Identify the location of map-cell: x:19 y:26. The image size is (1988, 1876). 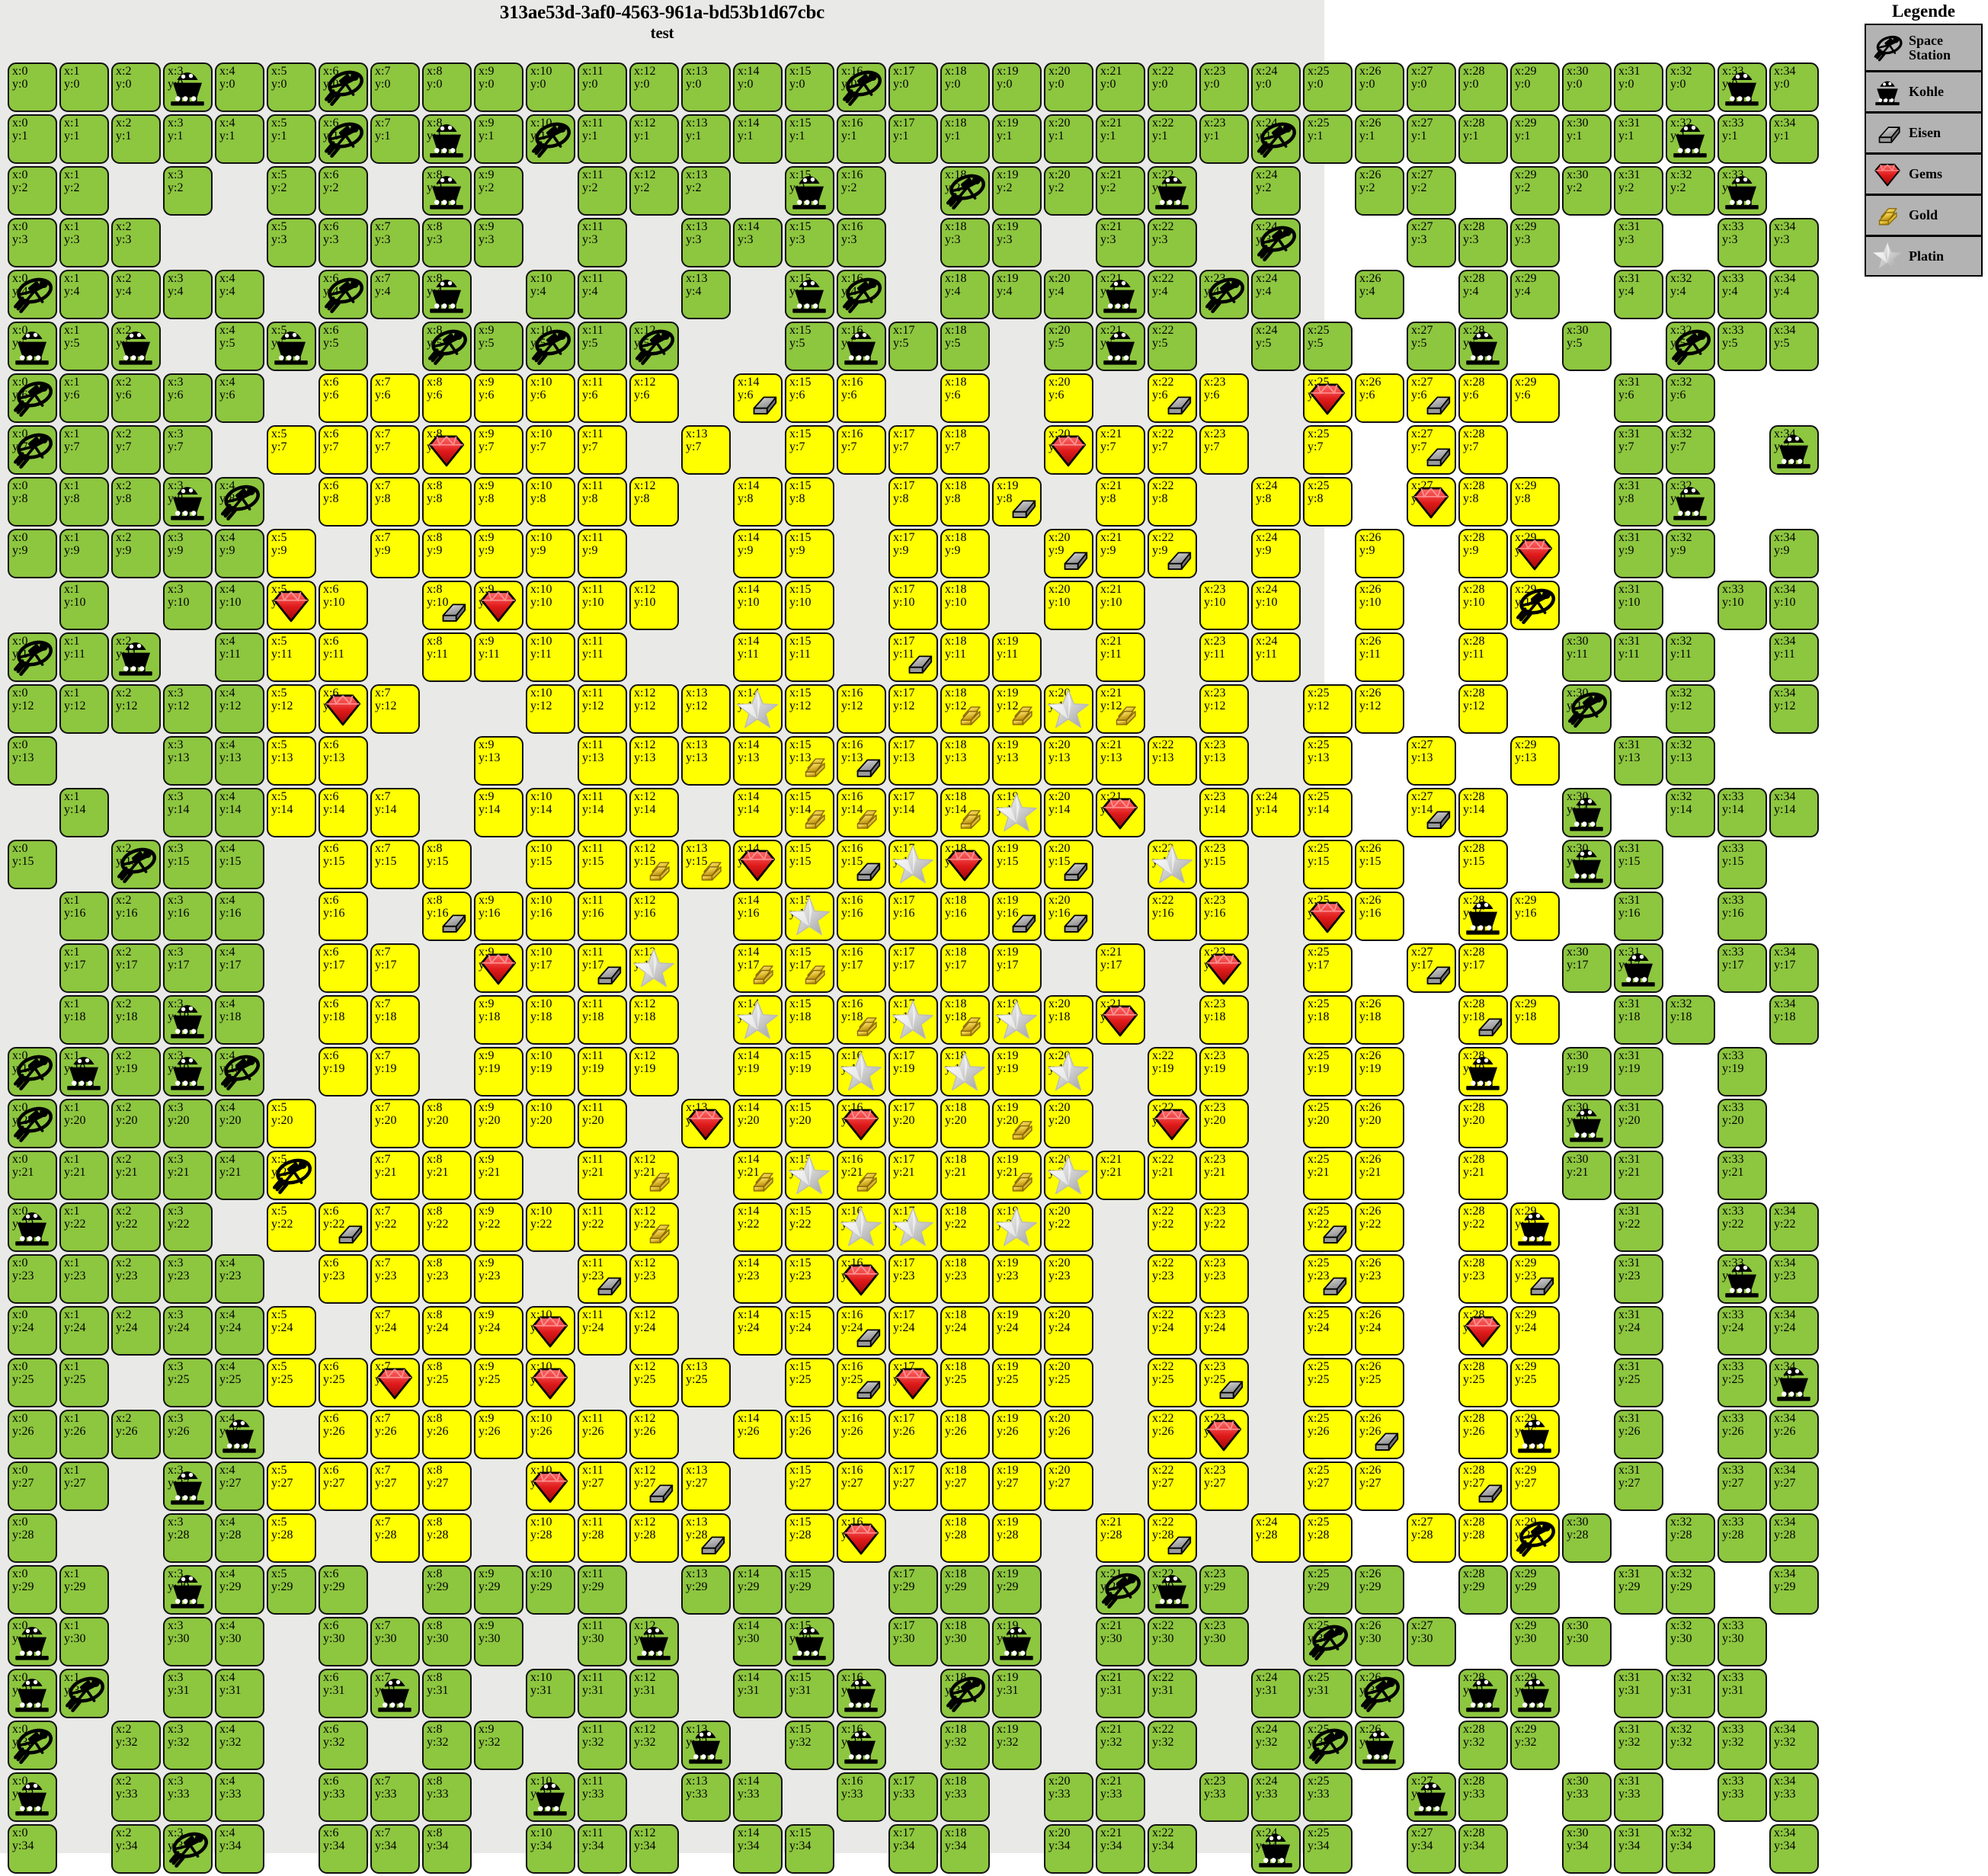
(1017, 1434).